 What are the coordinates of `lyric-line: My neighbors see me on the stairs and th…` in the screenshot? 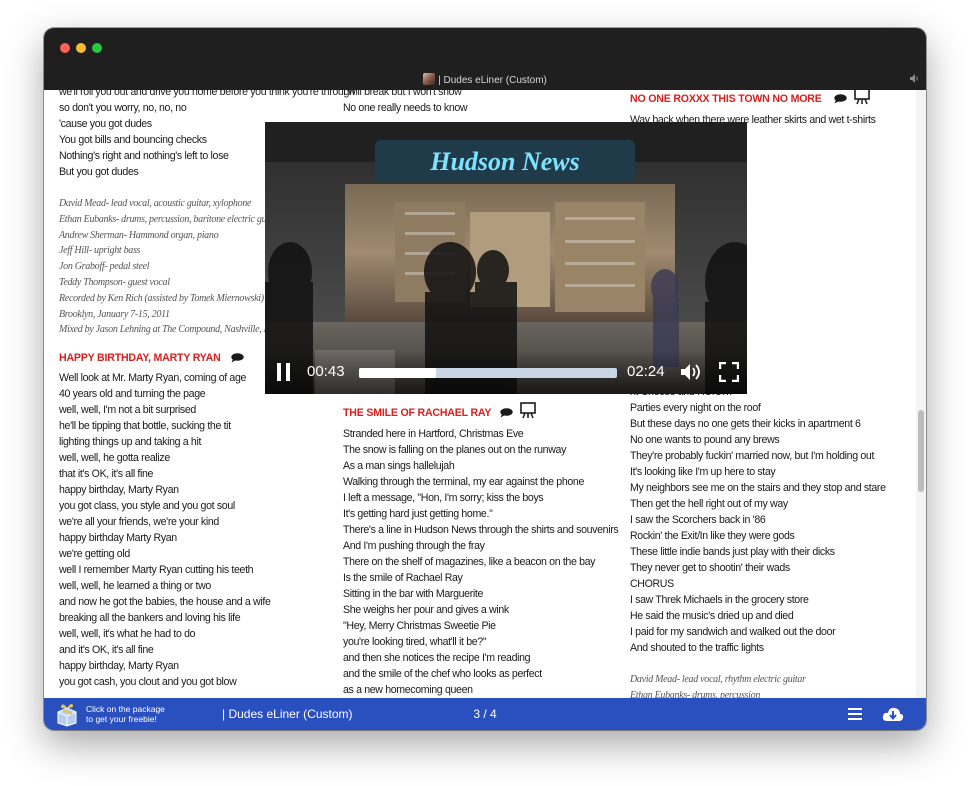 It's located at (758, 488).